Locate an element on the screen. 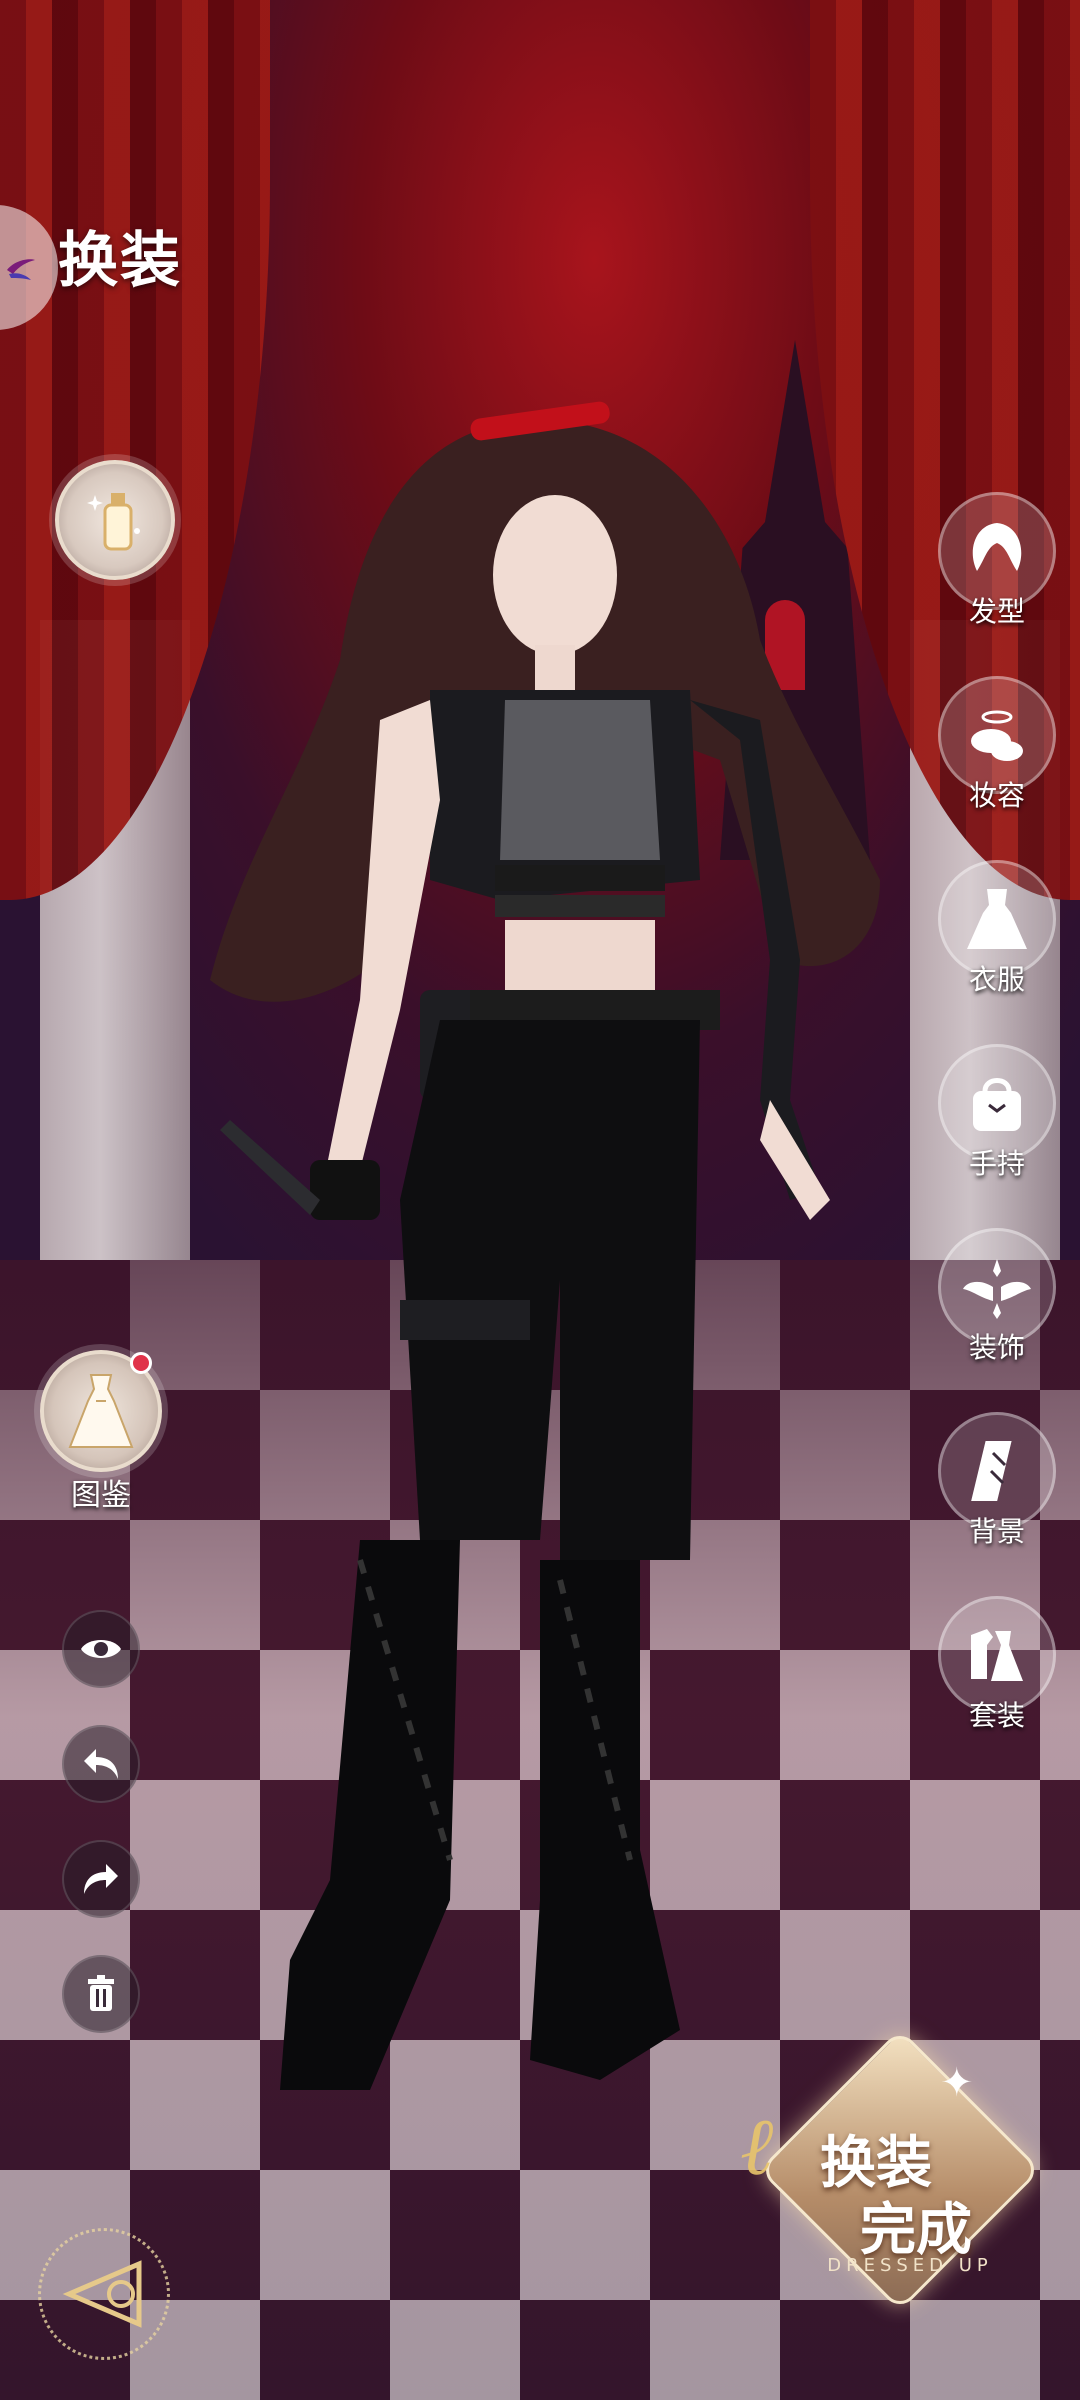  menu-accessories: 装饰 is located at coordinates (997, 1297).